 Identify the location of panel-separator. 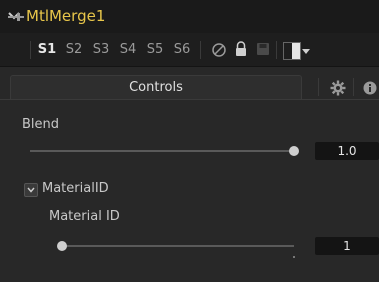
(189, 99).